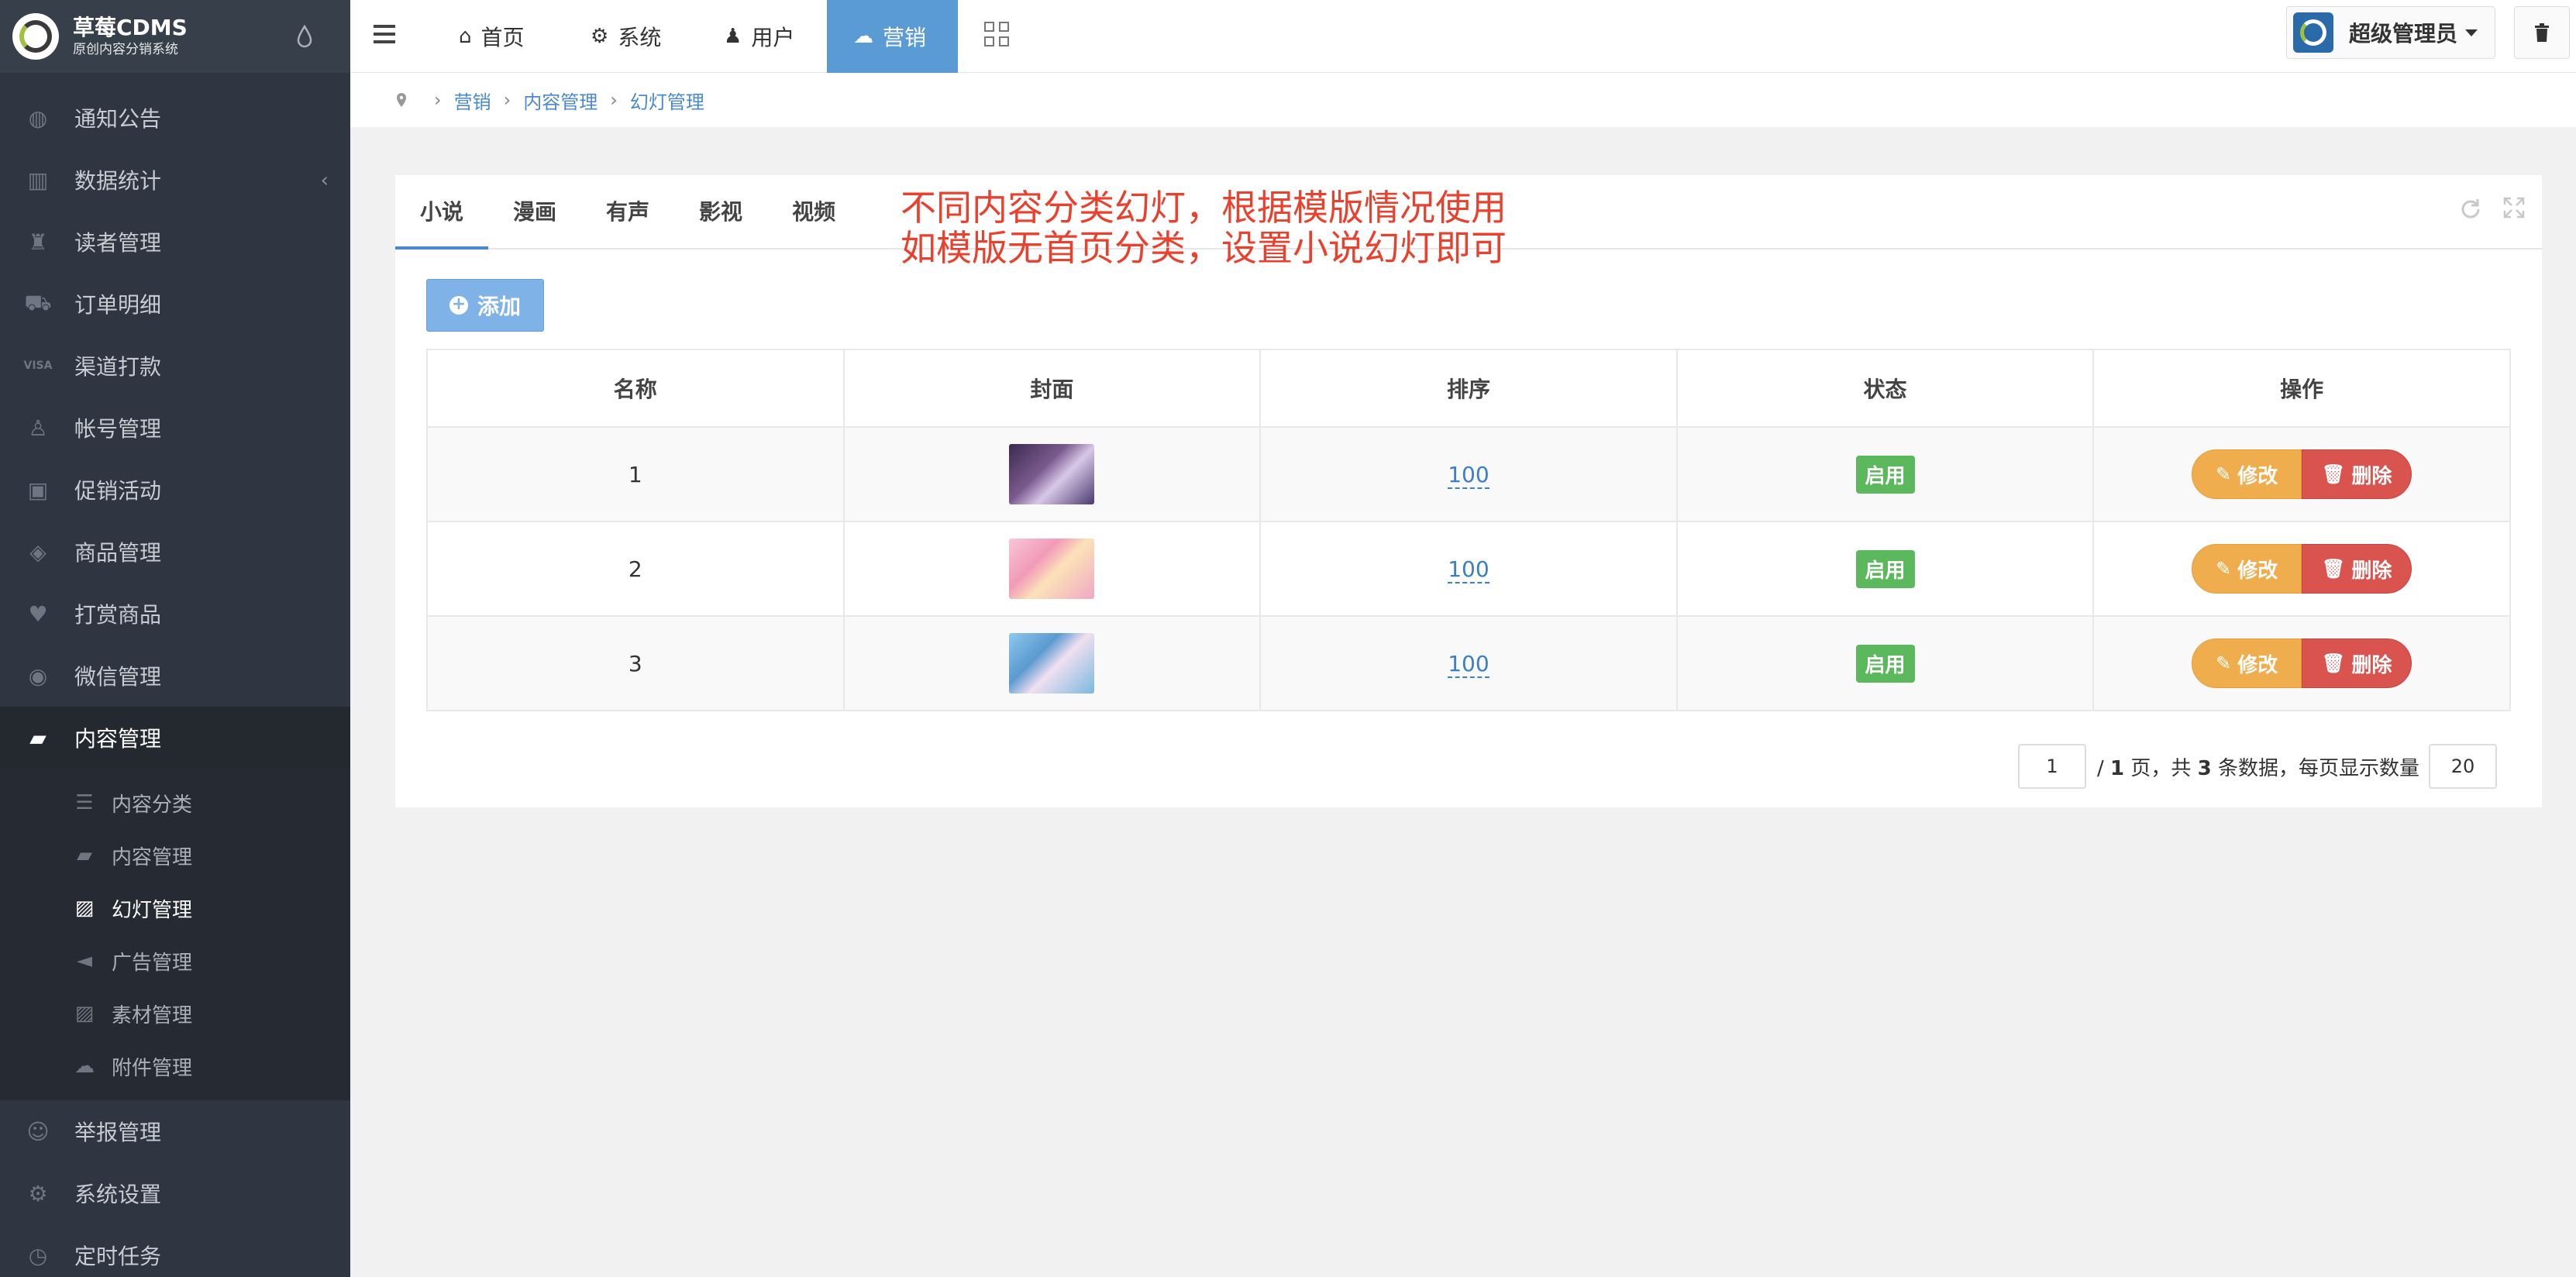  I want to click on sidebar-item-settings: ⚙ 系统设置, so click(175, 1193).